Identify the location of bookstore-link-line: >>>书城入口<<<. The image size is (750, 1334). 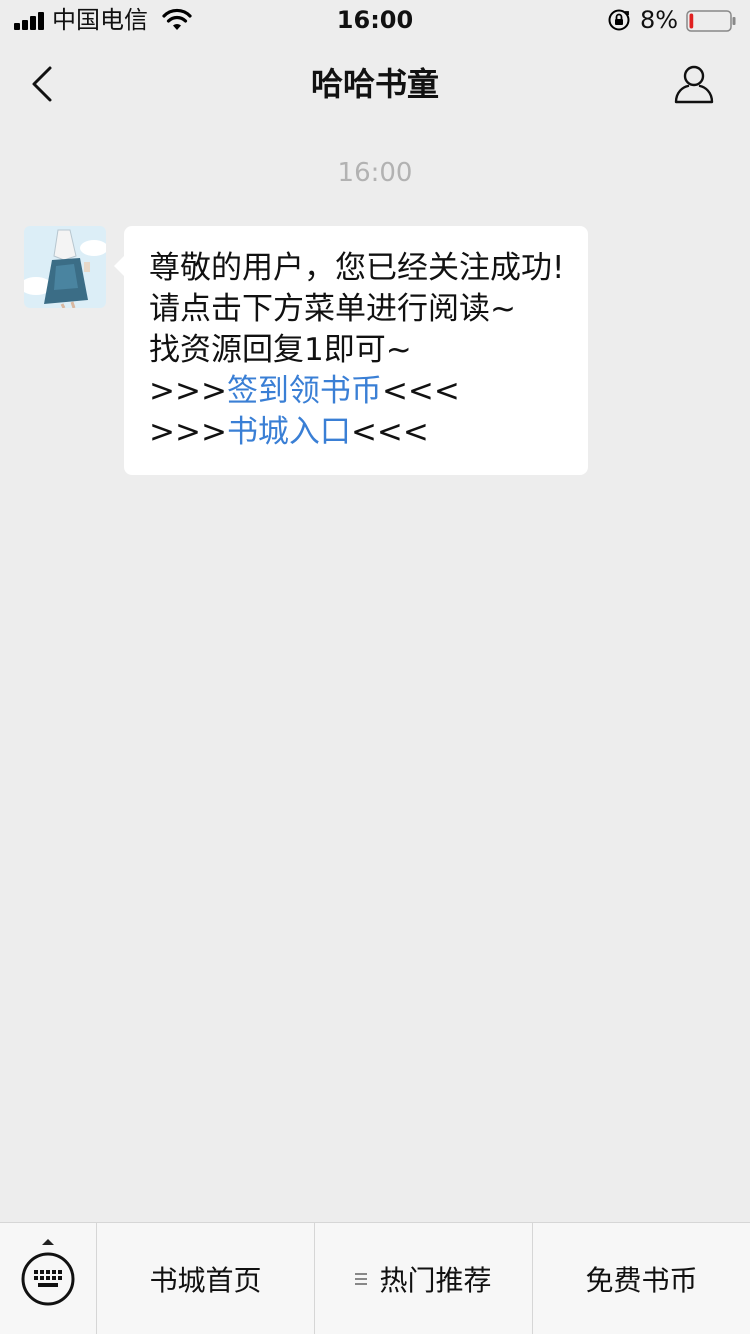
(358, 432).